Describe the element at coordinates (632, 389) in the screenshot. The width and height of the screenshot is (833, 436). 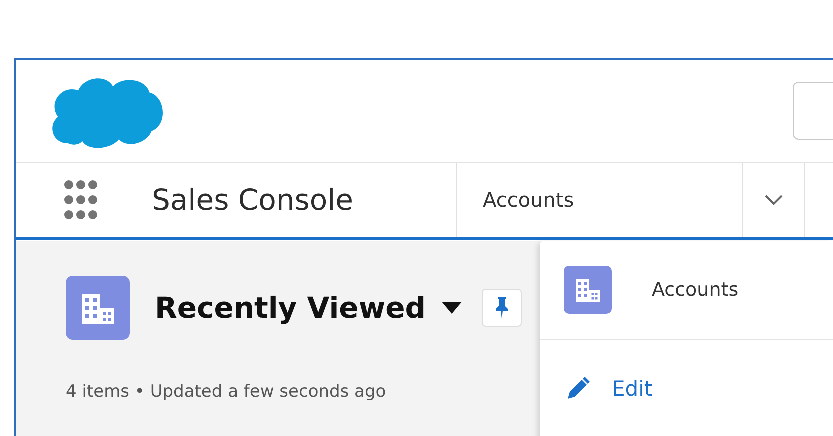
I see `edit-link: Edit` at that location.